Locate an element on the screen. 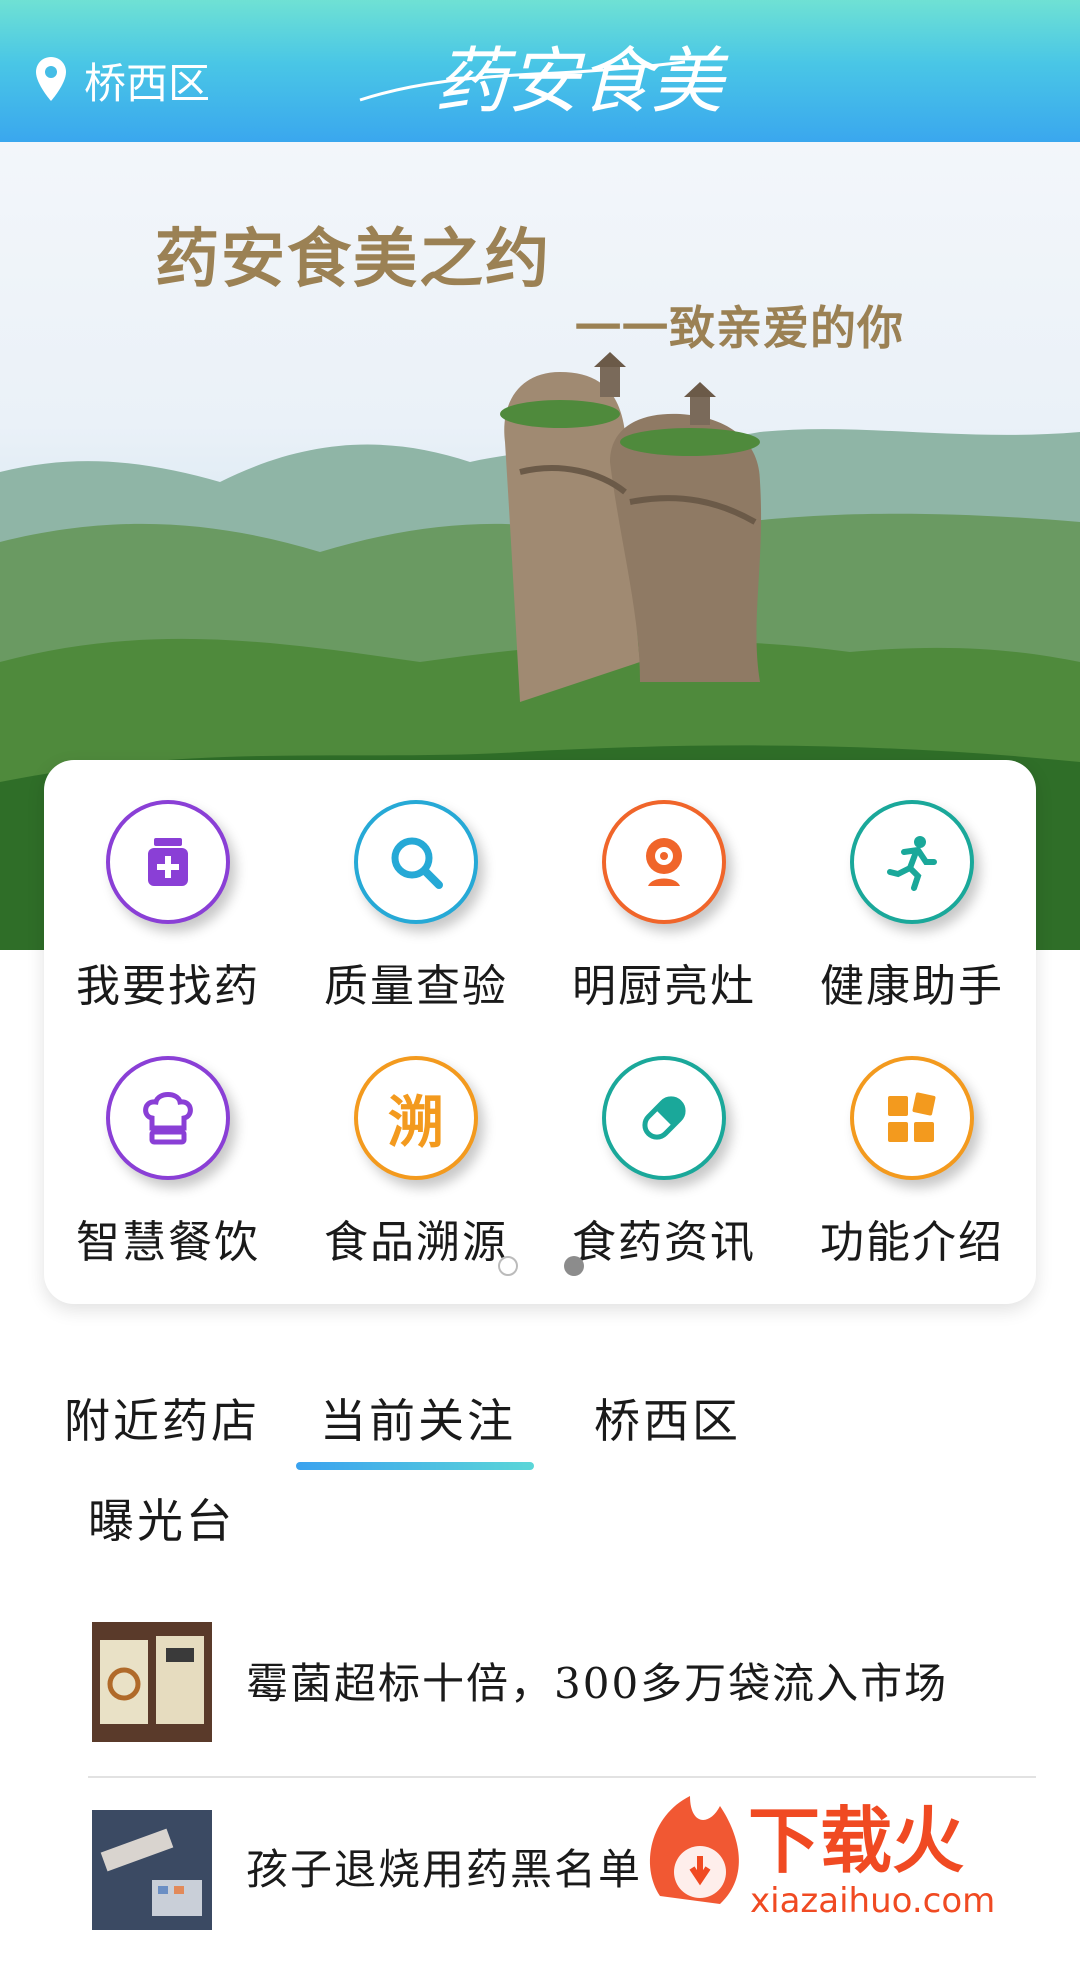  watermark-brand: 下载火 is located at coordinates (856, 1841).